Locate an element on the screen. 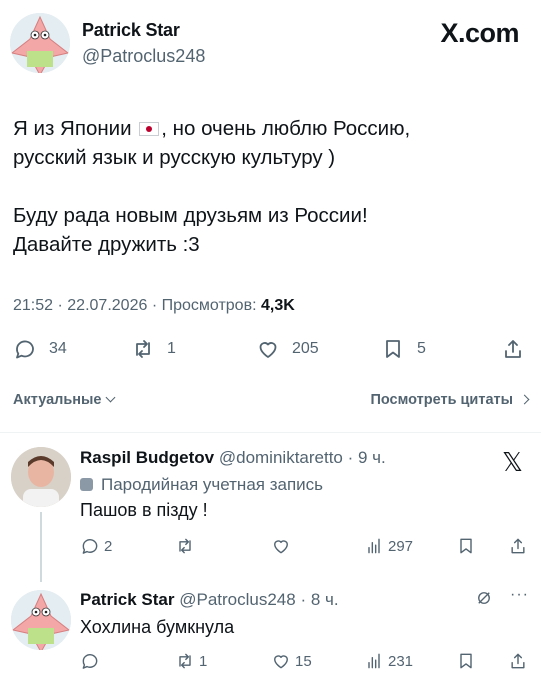  chevron-right-icon is located at coordinates (524, 399).